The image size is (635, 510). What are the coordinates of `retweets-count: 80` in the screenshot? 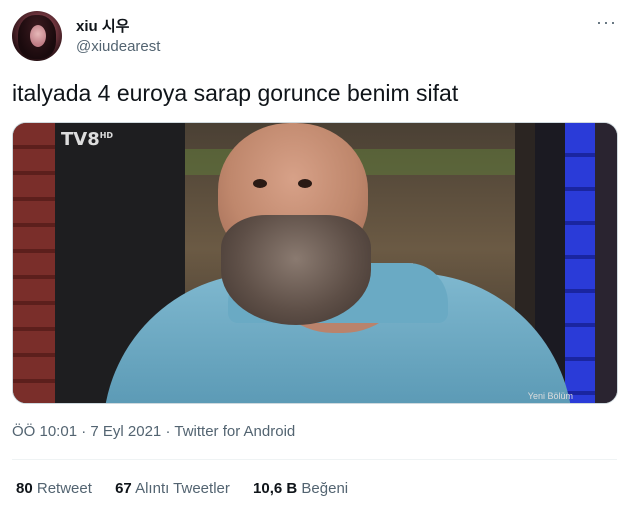 It's located at (24, 488).